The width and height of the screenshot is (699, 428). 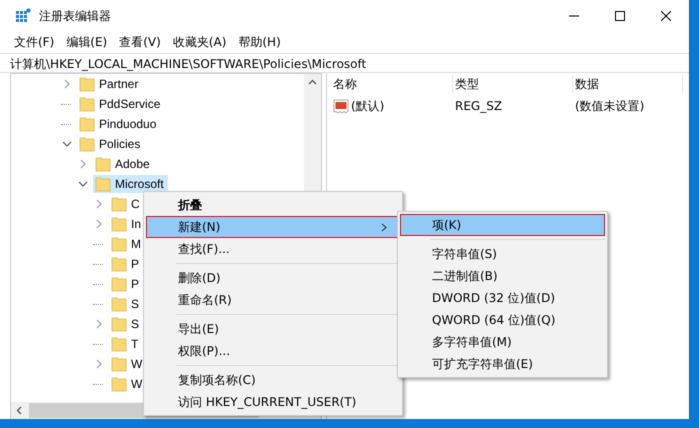 What do you see at coordinates (610, 106) in the screenshot?
I see `value-data: (数值未设置)` at bounding box center [610, 106].